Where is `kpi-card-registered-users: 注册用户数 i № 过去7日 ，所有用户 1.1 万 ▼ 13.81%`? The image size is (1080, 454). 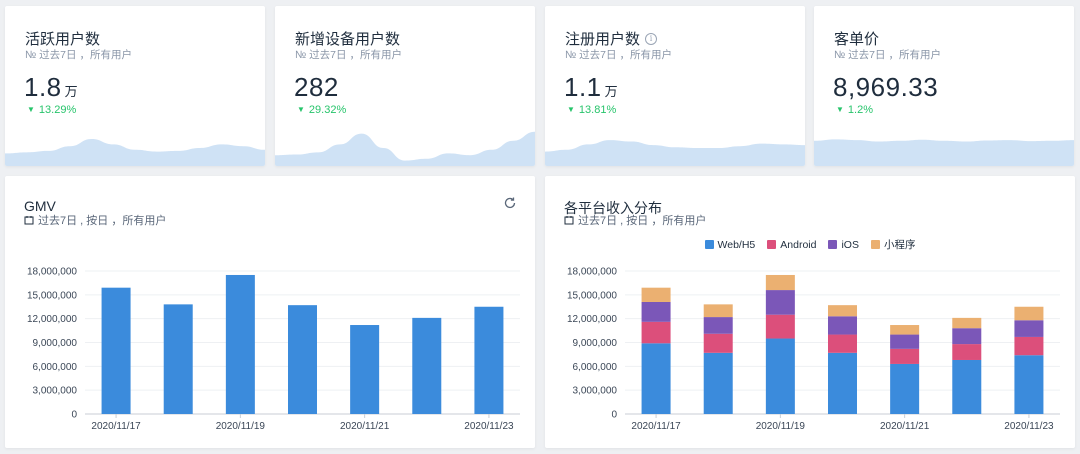 kpi-card-registered-users: 注册用户数 i № 过去7日 ，所有用户 1.1 万 ▼ 13.81% is located at coordinates (675, 86).